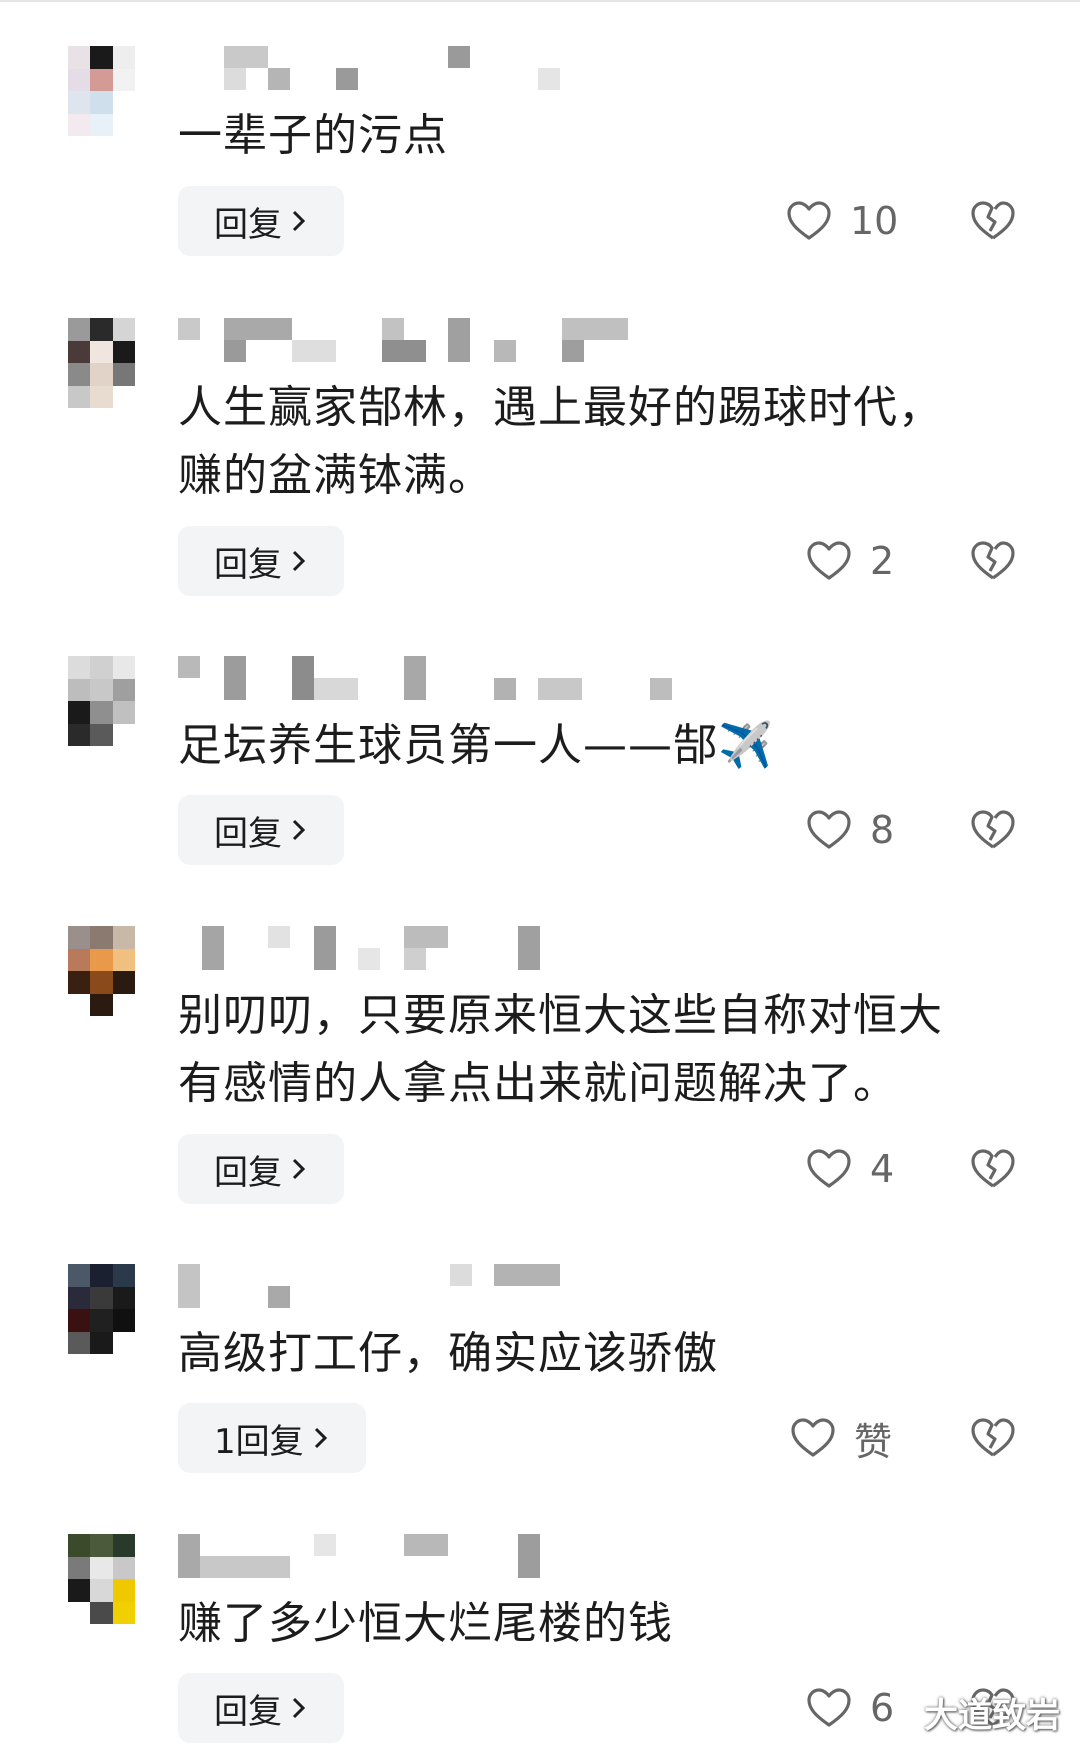 This screenshot has width=1080, height=1747. I want to click on like-count: 8, so click(882, 830).